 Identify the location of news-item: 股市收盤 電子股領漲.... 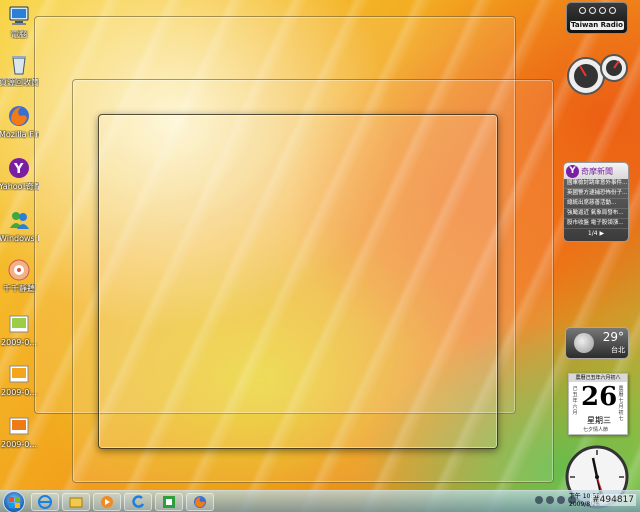
(596, 224).